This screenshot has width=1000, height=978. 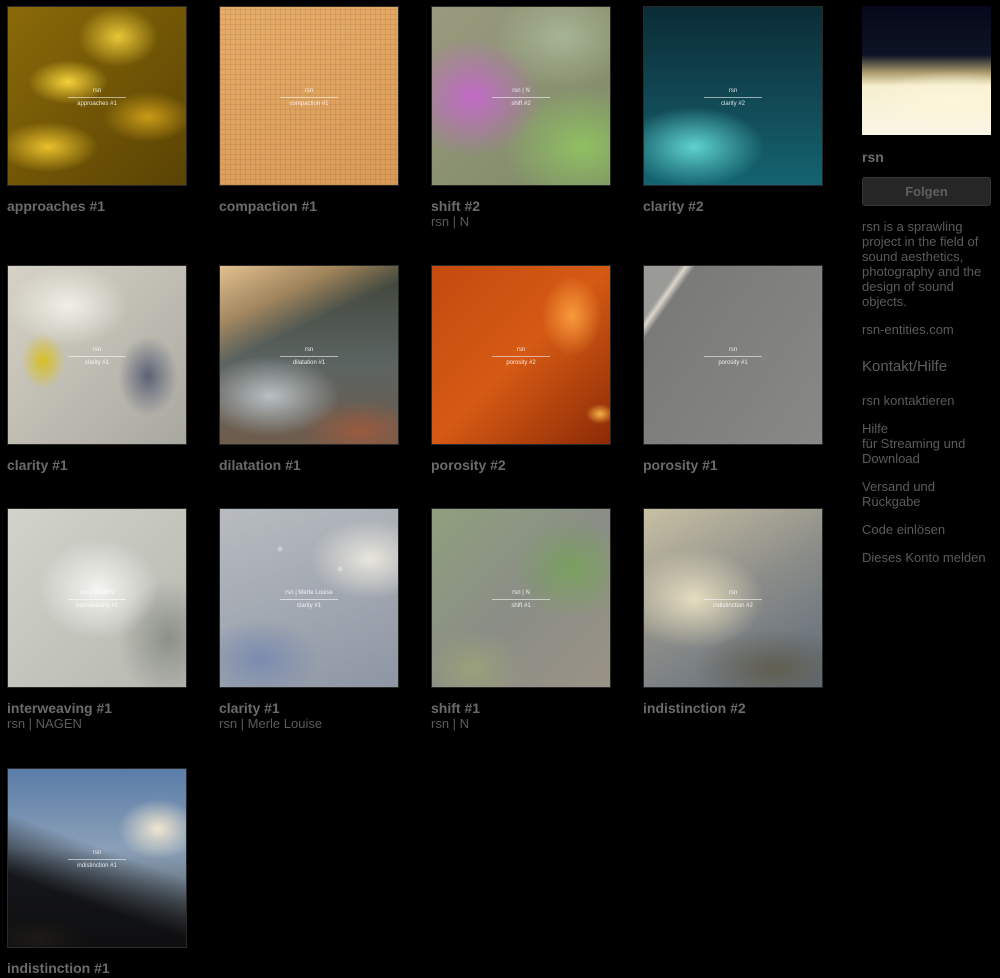 I want to click on cover-title: shift #1, so click(x=521, y=606).